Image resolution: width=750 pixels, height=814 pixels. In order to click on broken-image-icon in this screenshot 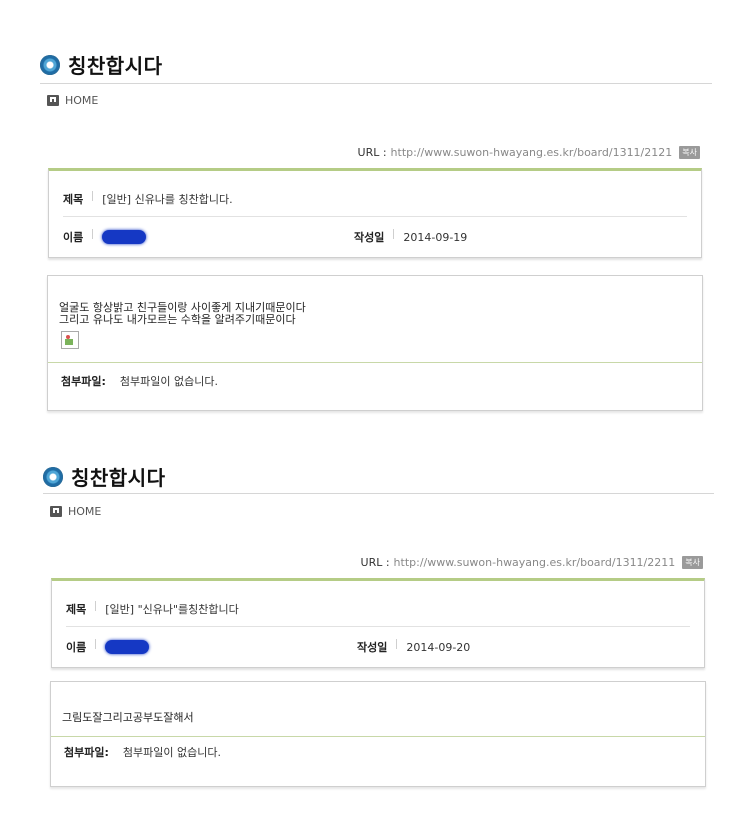, I will do `click(70, 340)`.